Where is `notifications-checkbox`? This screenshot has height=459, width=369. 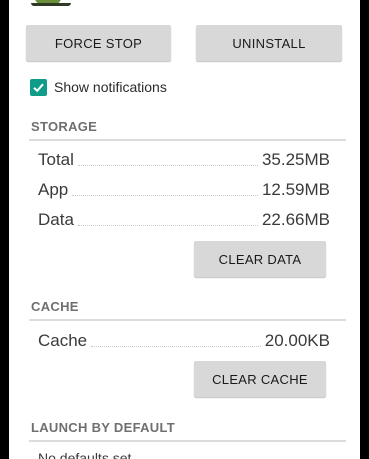 notifications-checkbox is located at coordinates (38, 87).